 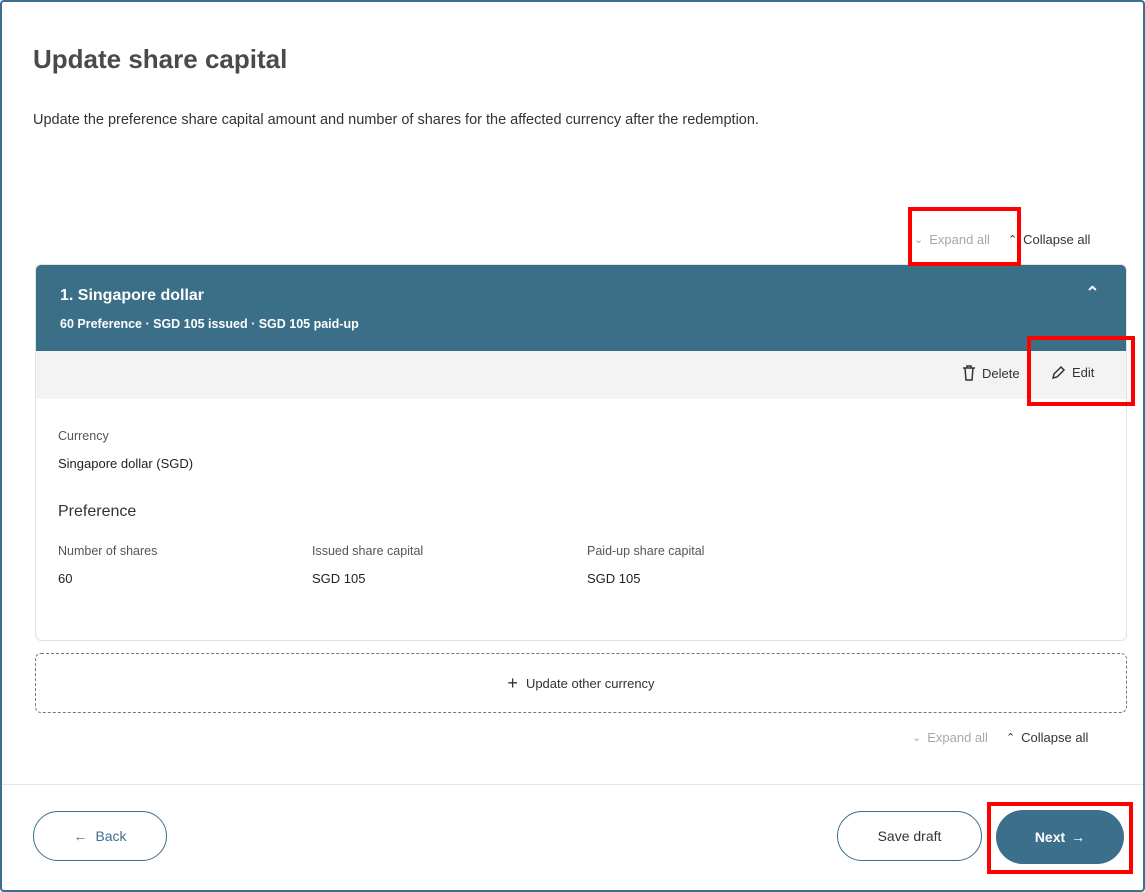 What do you see at coordinates (111, 836) in the screenshot?
I see `back-label: Back` at bounding box center [111, 836].